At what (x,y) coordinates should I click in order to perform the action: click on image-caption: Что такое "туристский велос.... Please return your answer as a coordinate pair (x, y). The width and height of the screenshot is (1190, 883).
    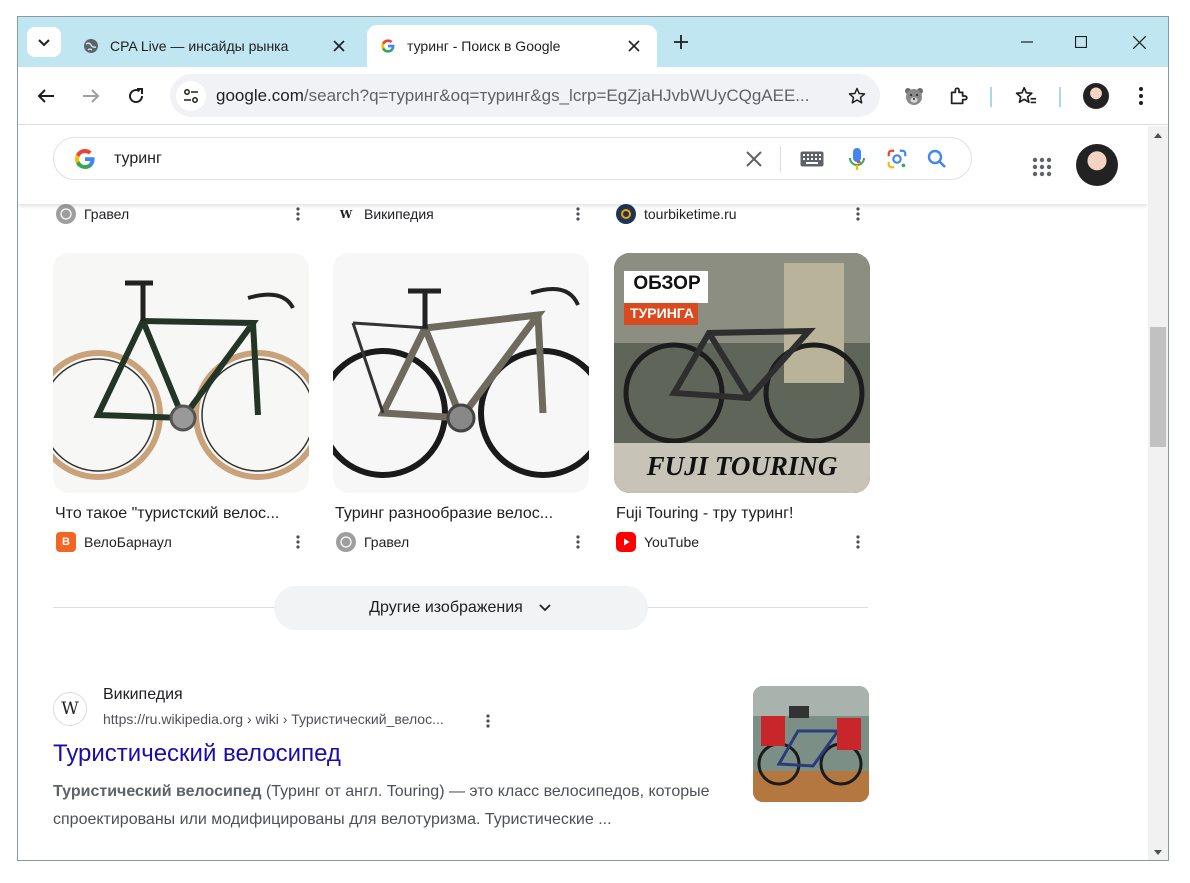
    Looking at the image, I should click on (183, 514).